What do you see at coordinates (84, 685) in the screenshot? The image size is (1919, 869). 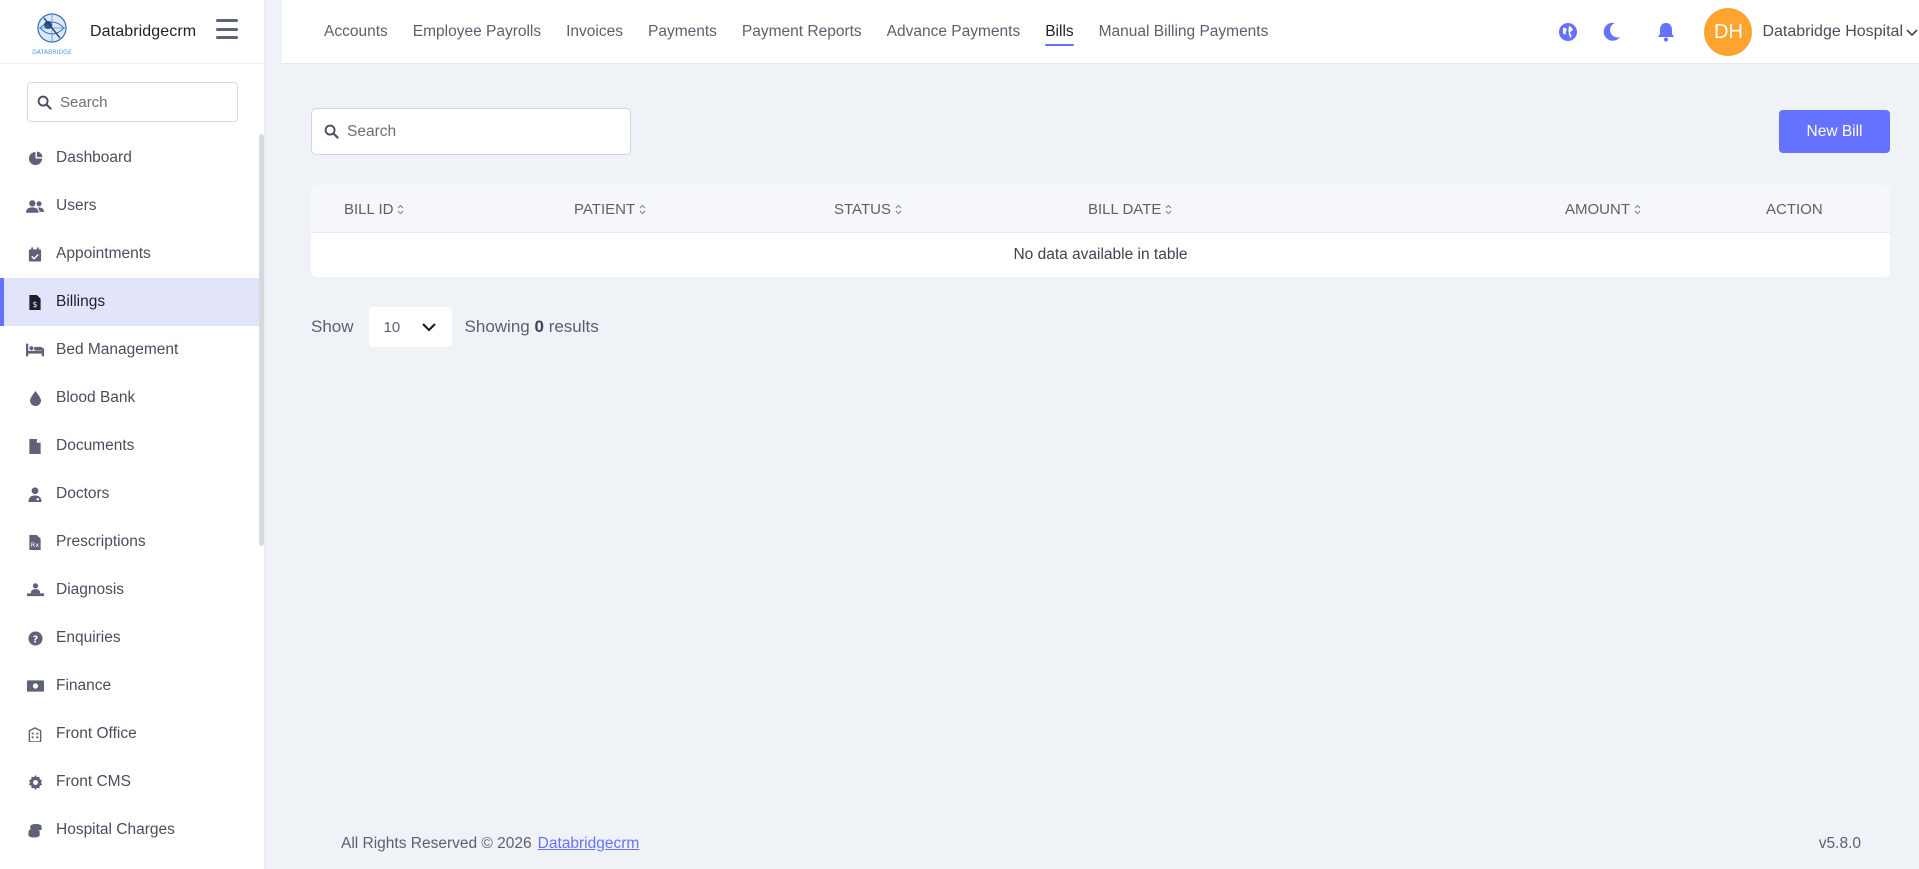 I see `sidebar-item-label: Finance` at bounding box center [84, 685].